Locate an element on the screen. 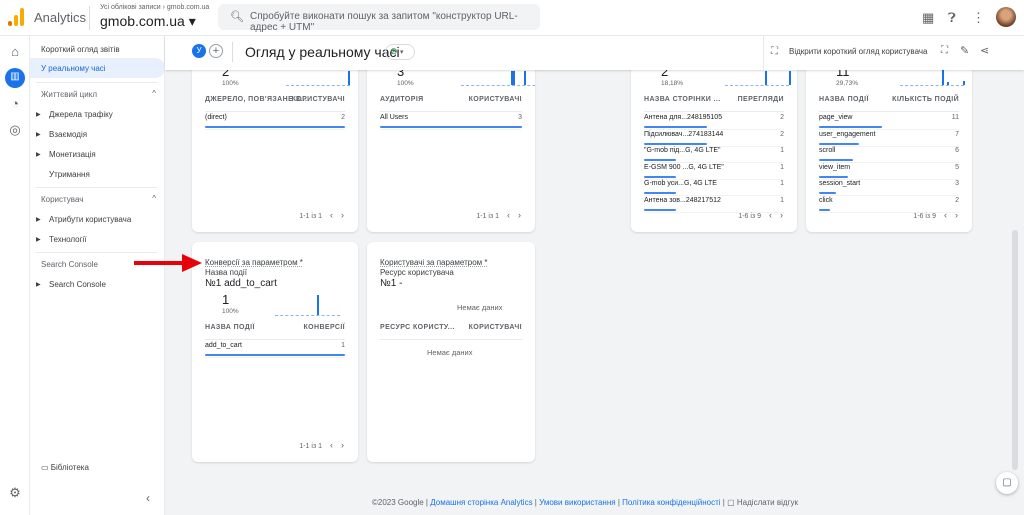  label: Атрибути користувача is located at coordinates (90, 219).